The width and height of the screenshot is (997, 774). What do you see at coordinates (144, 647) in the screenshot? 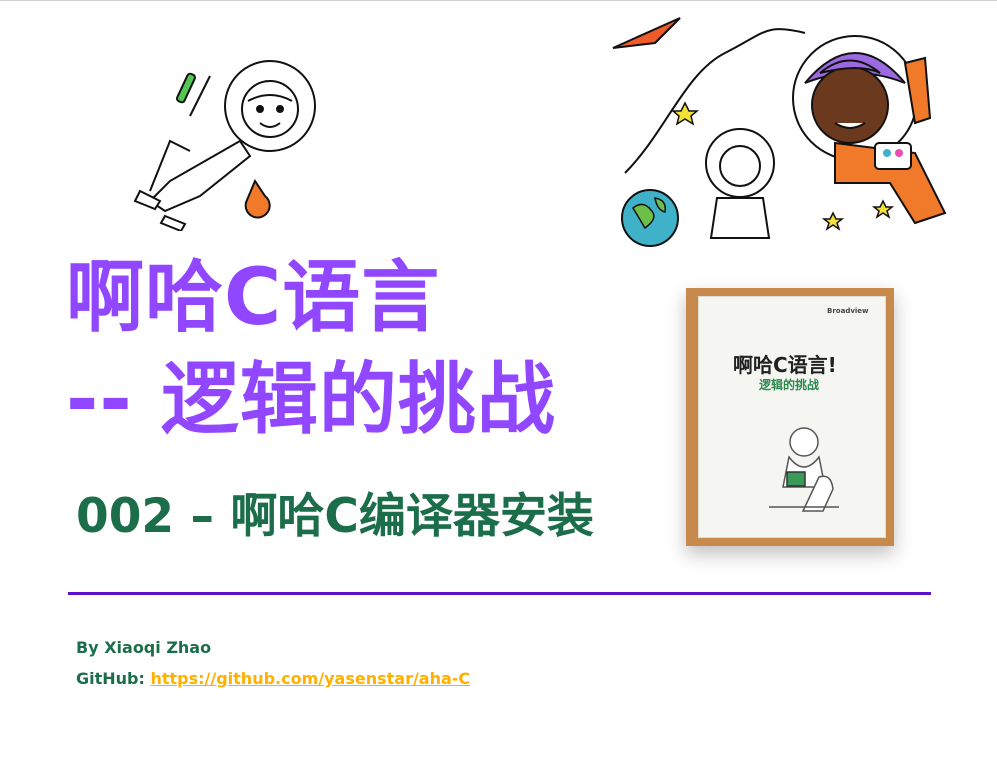
I see `author-line: By Xiaoqi Zhao` at bounding box center [144, 647].